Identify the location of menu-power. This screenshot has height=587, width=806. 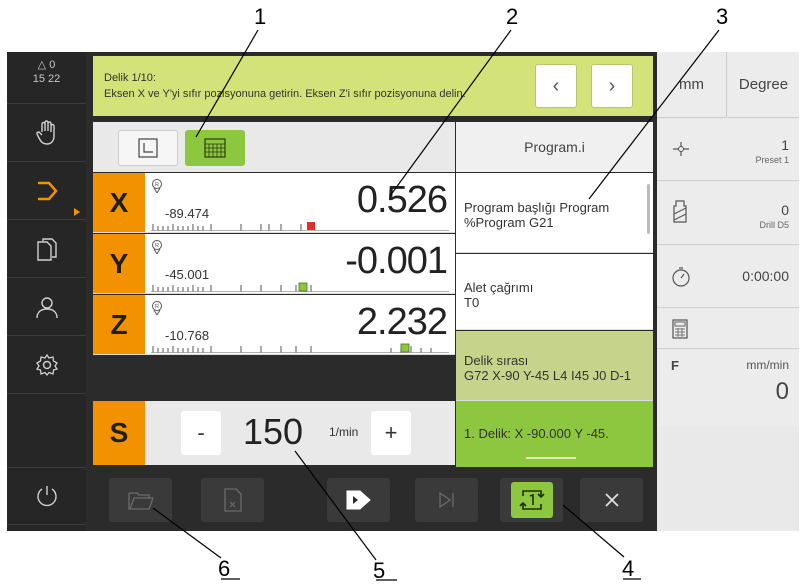
(46, 496).